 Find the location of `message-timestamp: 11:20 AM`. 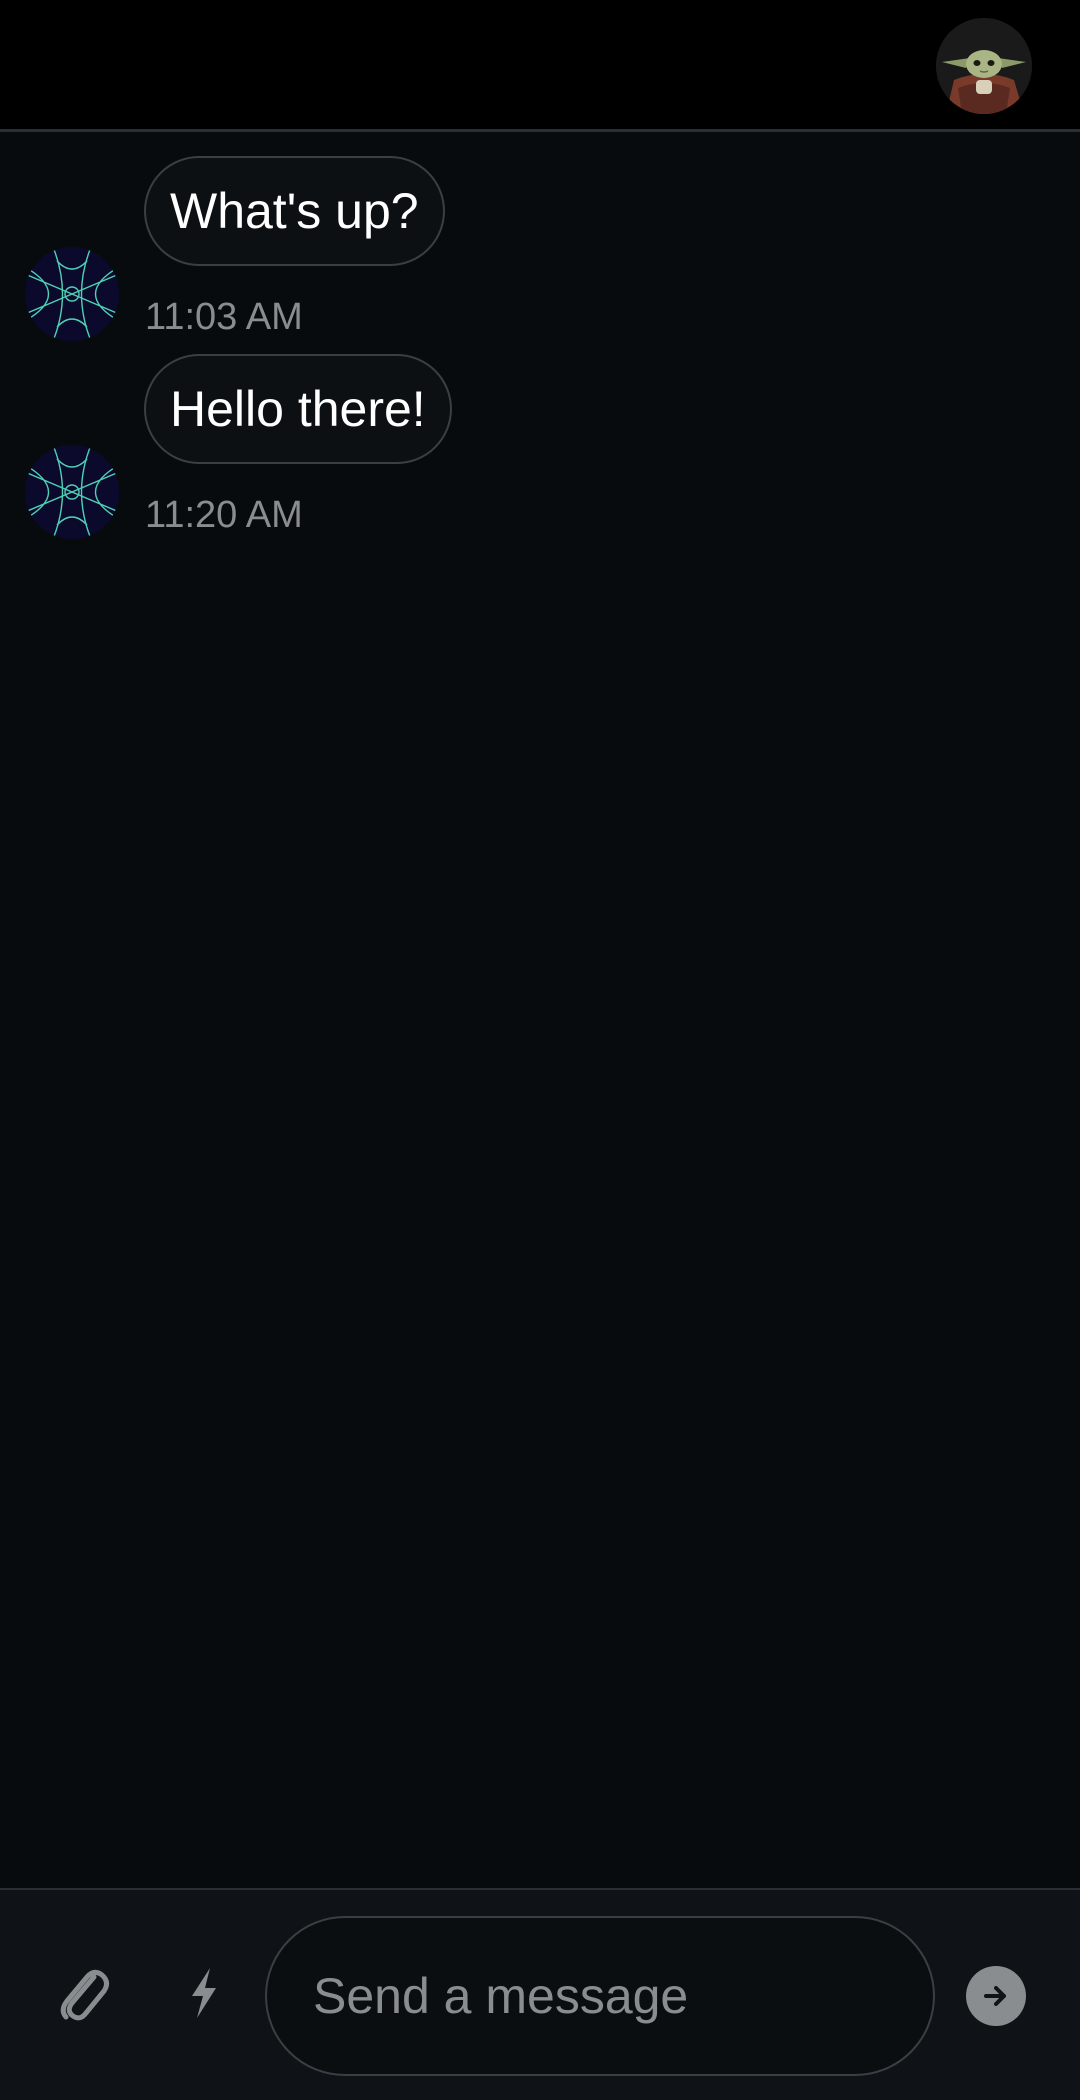

message-timestamp: 11:20 AM is located at coordinates (224, 515).